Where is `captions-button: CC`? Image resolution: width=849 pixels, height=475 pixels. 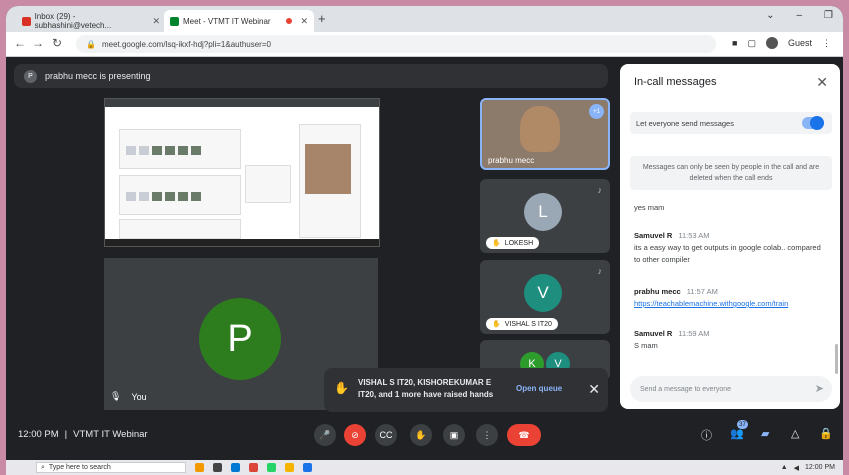
captions-button: CC is located at coordinates (386, 435).